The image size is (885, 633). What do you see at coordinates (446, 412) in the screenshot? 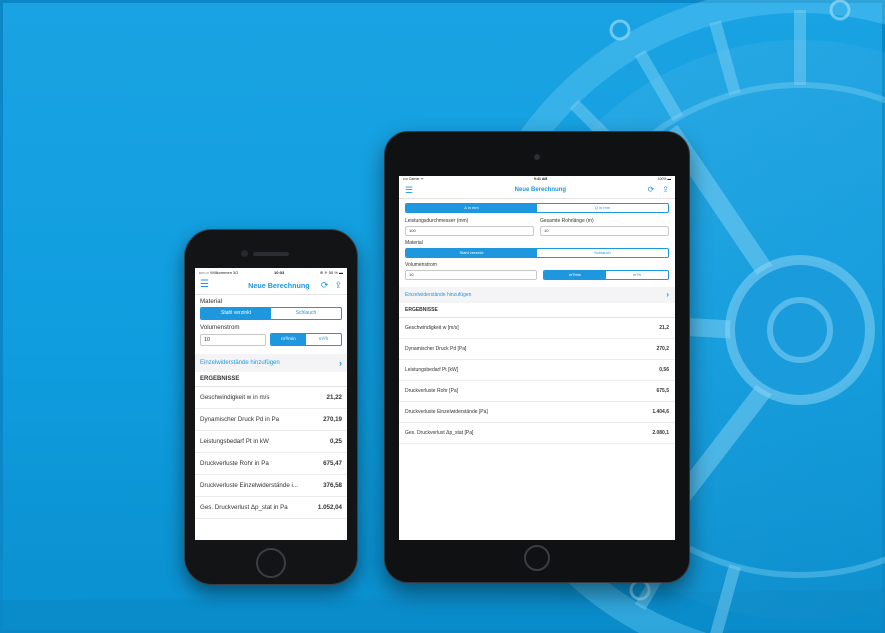
I see `result-label: Druckverluste Einzelwiderstände [Pa]` at bounding box center [446, 412].